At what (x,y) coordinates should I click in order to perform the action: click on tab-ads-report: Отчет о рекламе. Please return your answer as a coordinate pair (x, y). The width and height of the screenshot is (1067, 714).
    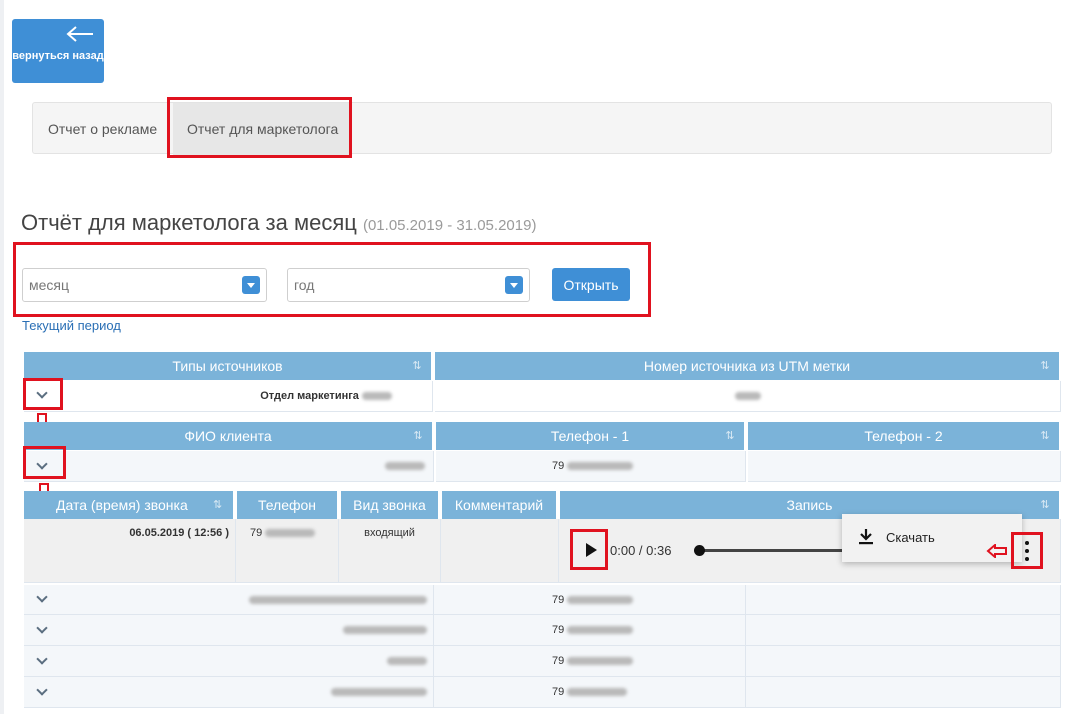
    Looking at the image, I should click on (102, 129).